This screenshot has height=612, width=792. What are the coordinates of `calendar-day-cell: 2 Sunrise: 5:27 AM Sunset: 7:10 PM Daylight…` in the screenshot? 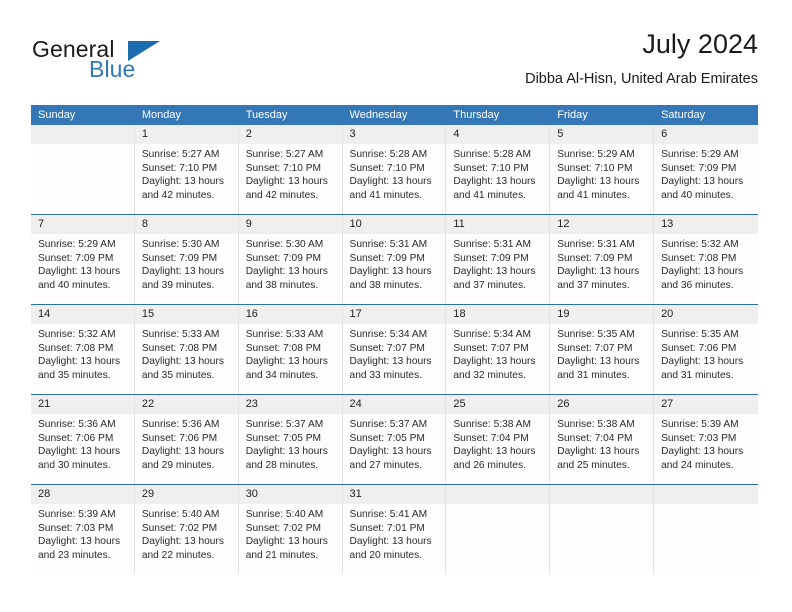 It's located at (290, 169).